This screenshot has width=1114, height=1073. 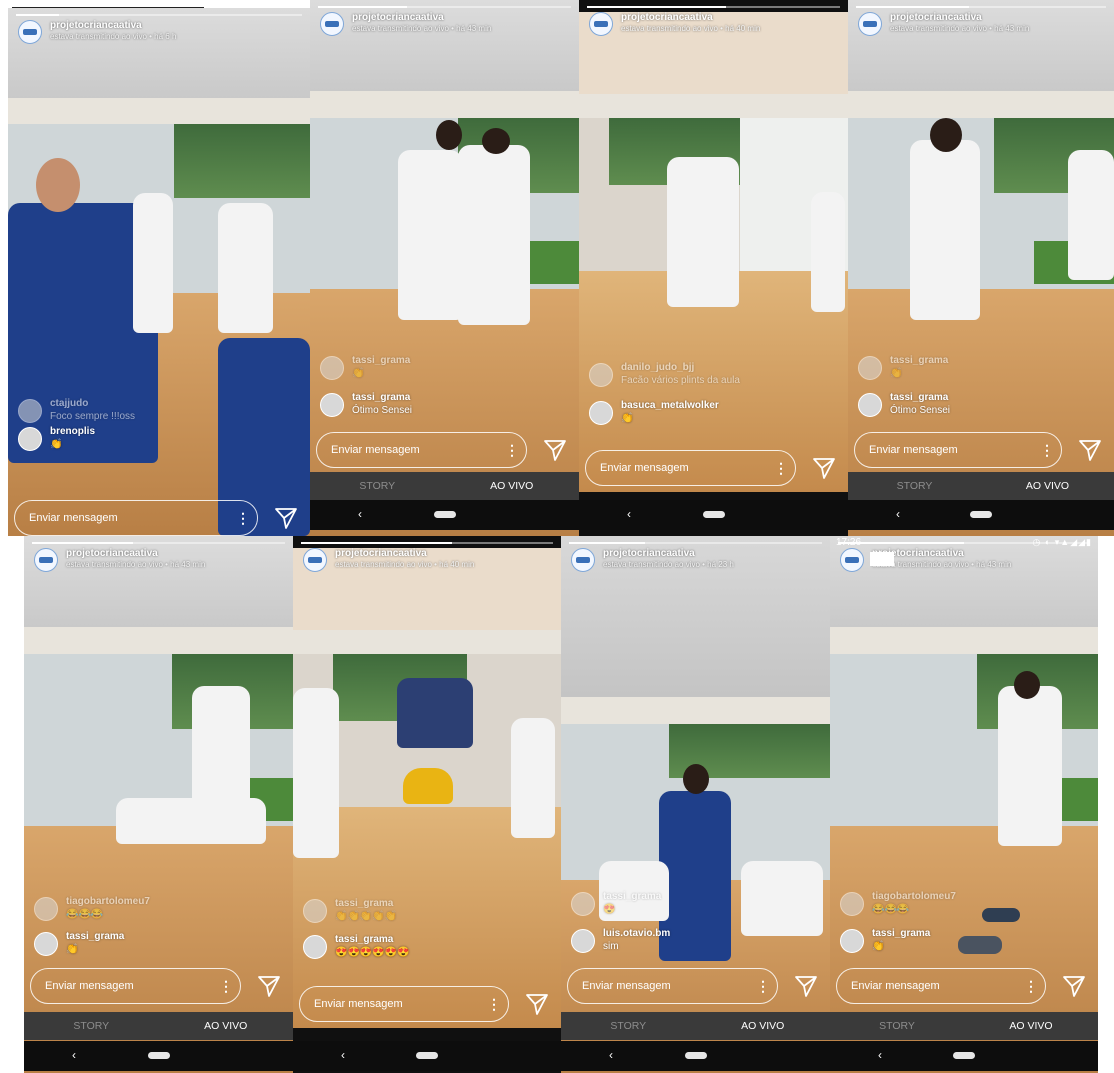 I want to click on comment-username: ctajjudo, so click(x=69, y=403).